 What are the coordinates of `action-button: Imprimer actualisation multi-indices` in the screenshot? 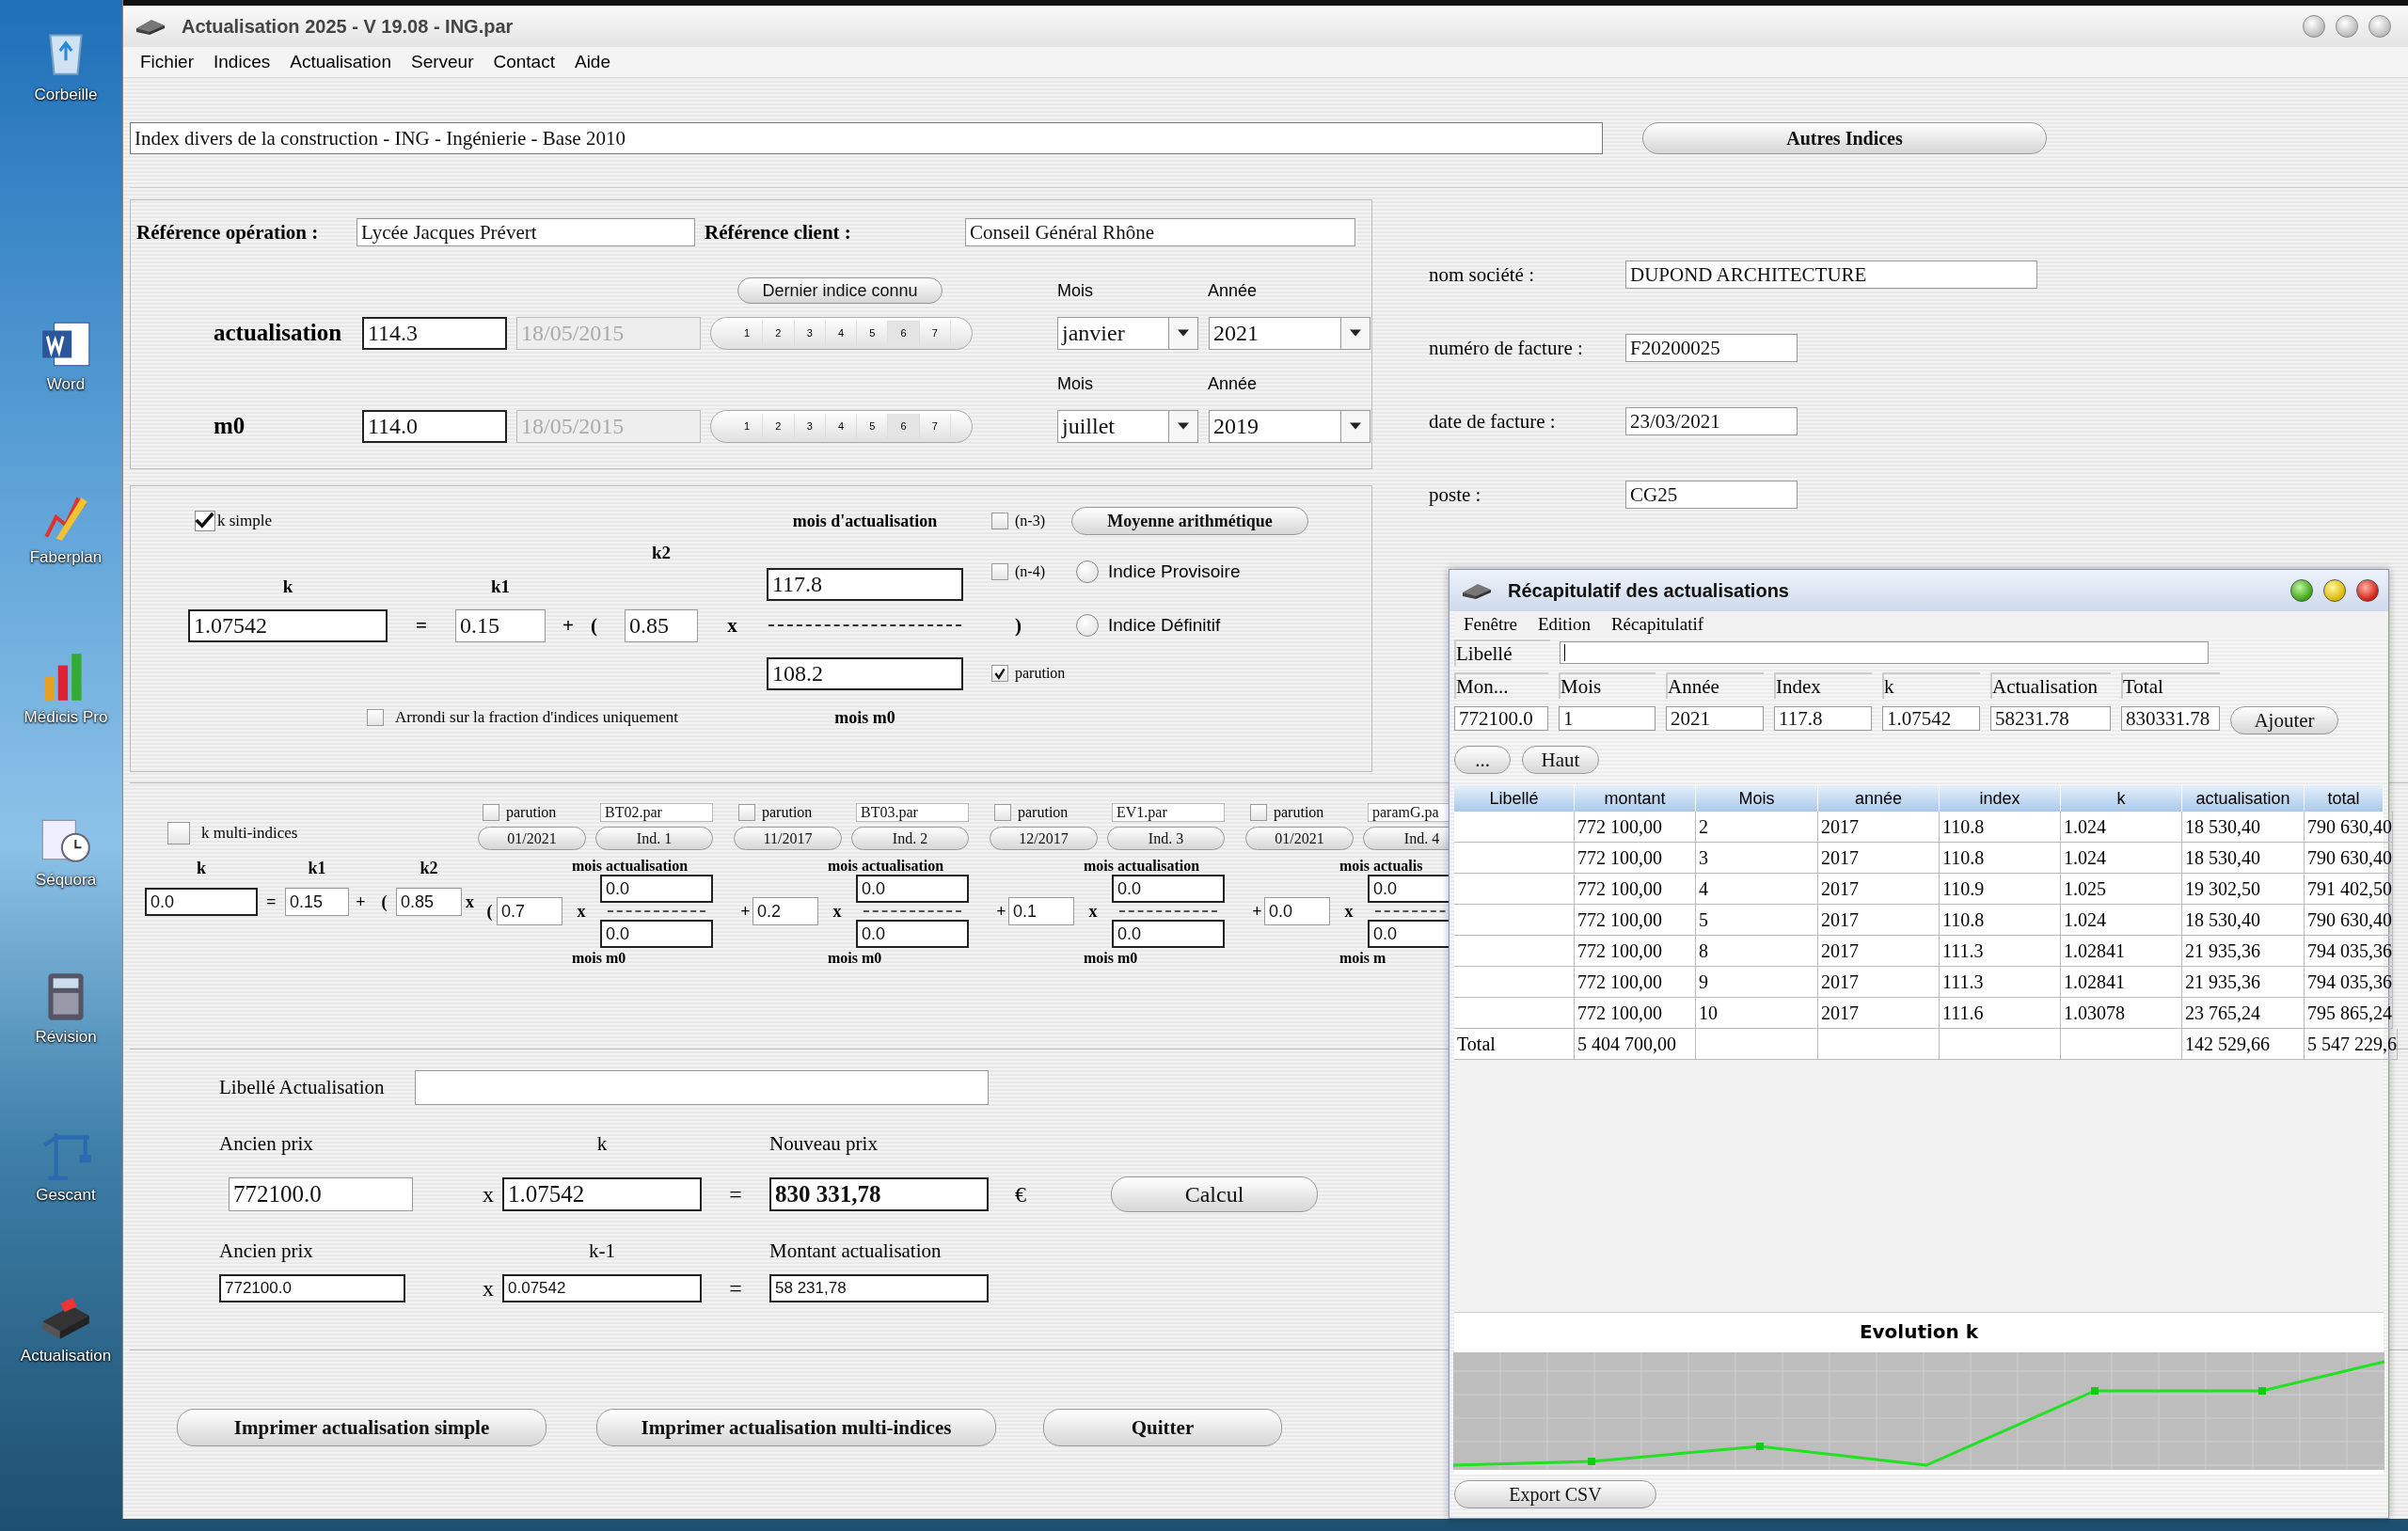 It's located at (796, 1427).